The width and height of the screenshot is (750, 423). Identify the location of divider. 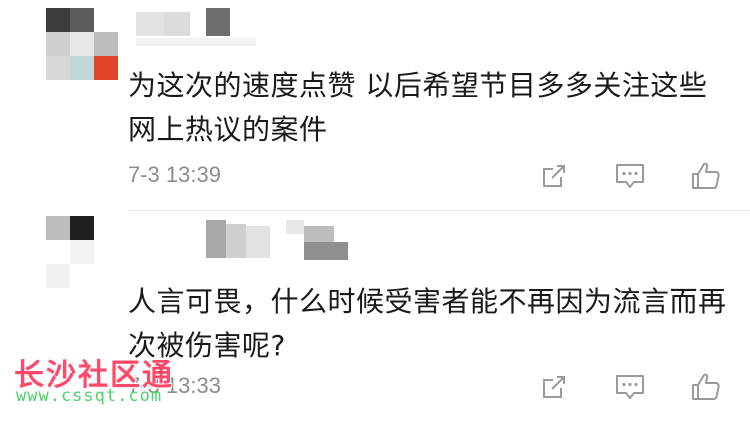
(439, 210).